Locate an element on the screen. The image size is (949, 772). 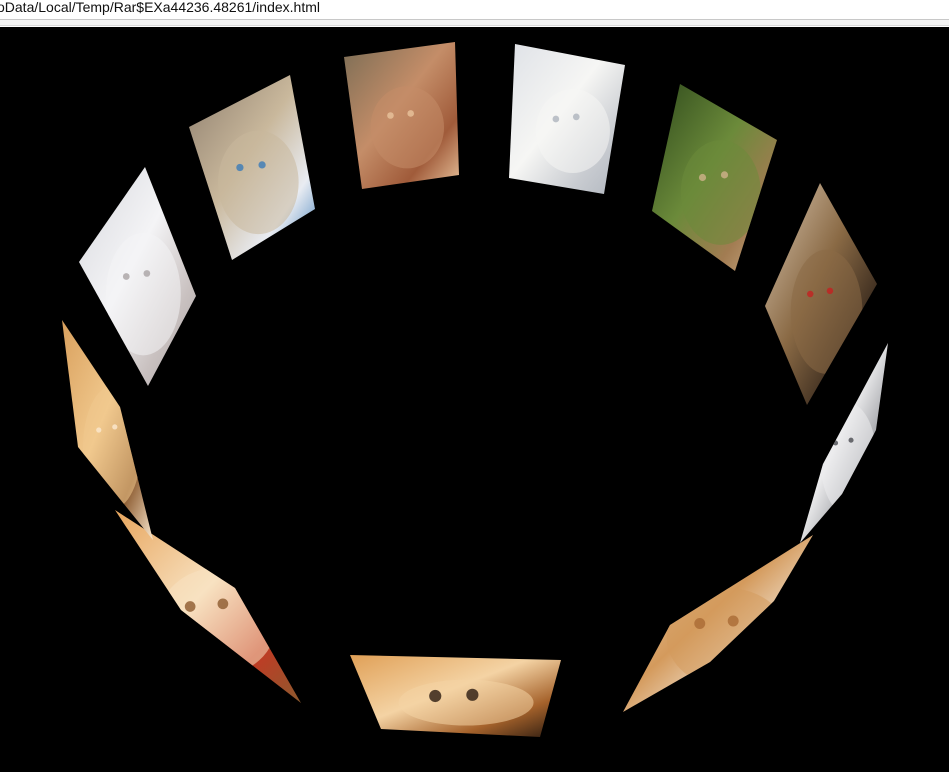
kitten-in-basket-photo is located at coordinates (401, 115).